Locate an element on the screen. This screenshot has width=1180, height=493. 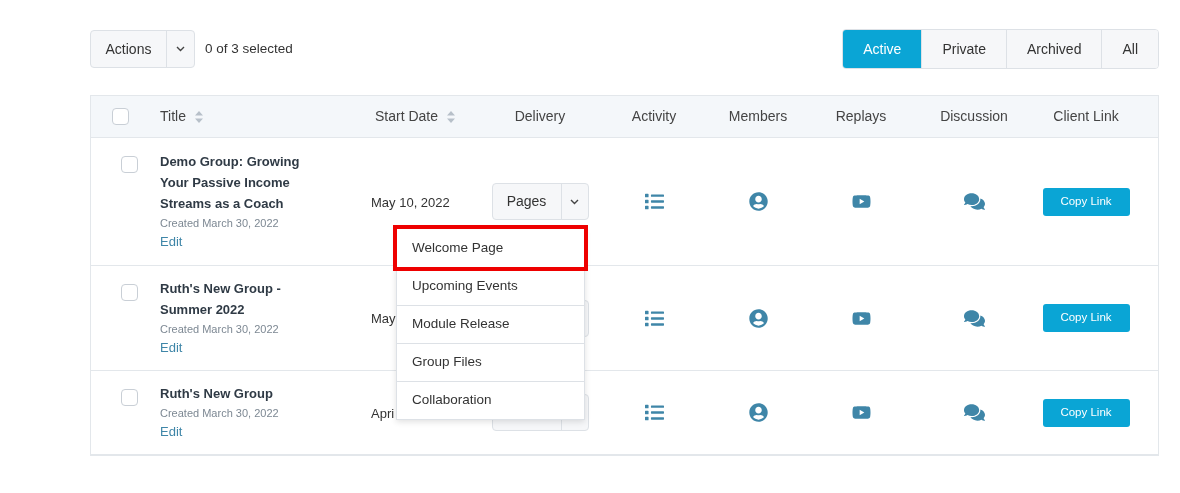
column-header: Activity is located at coordinates (654, 116).